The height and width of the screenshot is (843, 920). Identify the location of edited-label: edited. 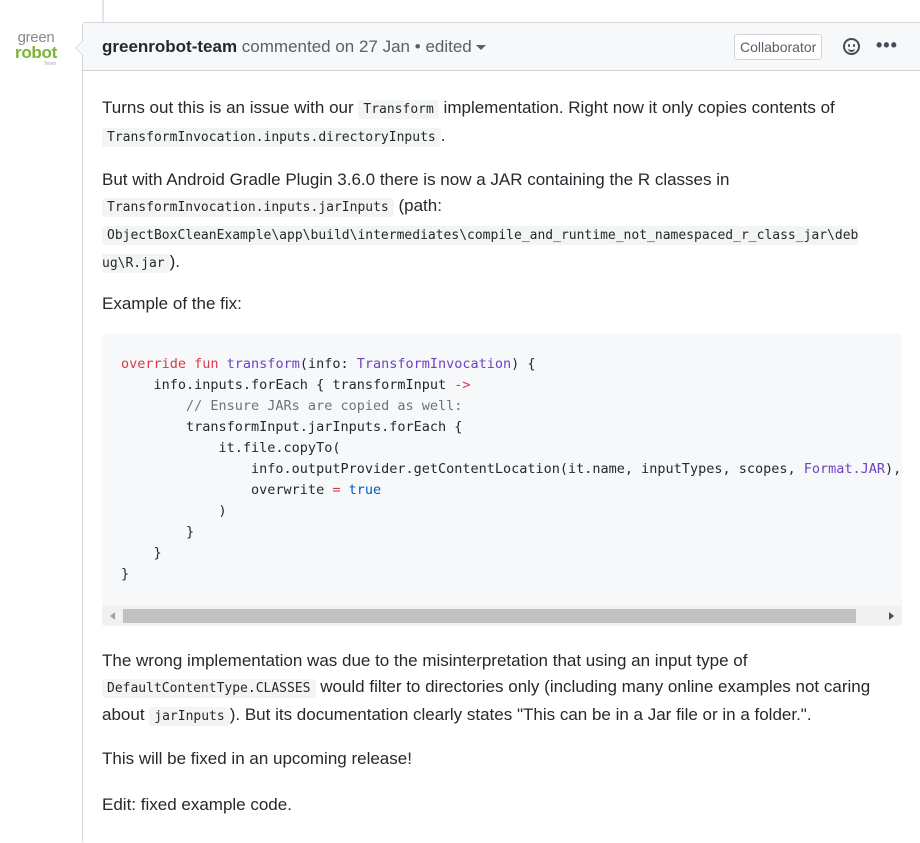
(448, 46).